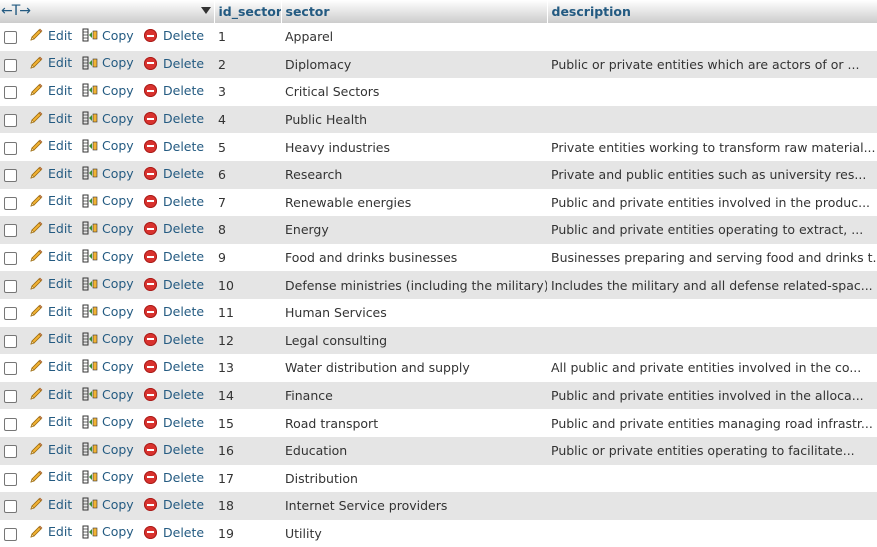 This screenshot has width=877, height=547. I want to click on cell-sector: Utility, so click(414, 533).